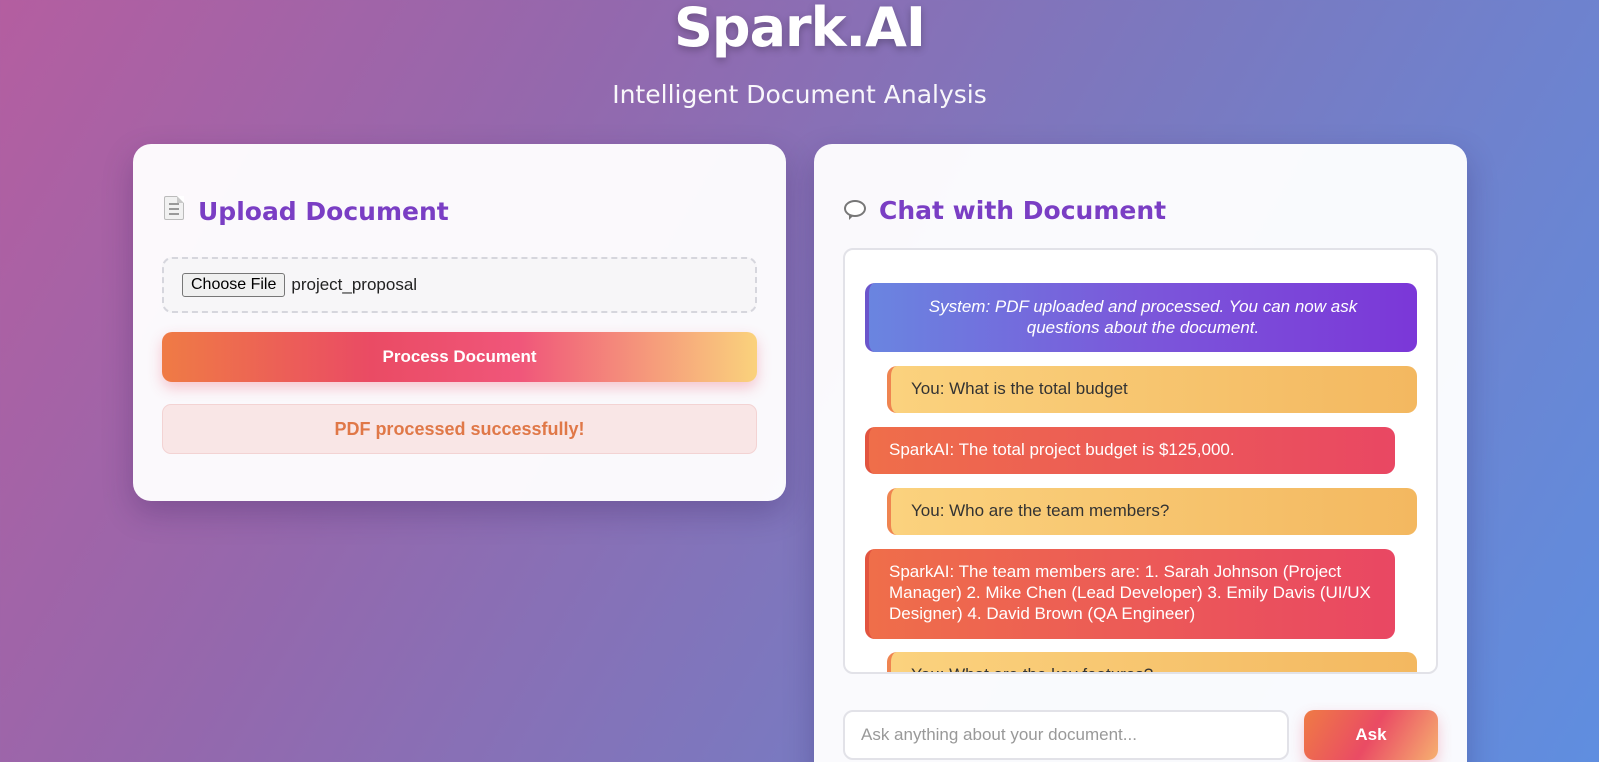 Image resolution: width=1599 pixels, height=762 pixels. Describe the element at coordinates (459, 285) in the screenshot. I see `file-upload-zone: Choose File project_proposal` at that location.